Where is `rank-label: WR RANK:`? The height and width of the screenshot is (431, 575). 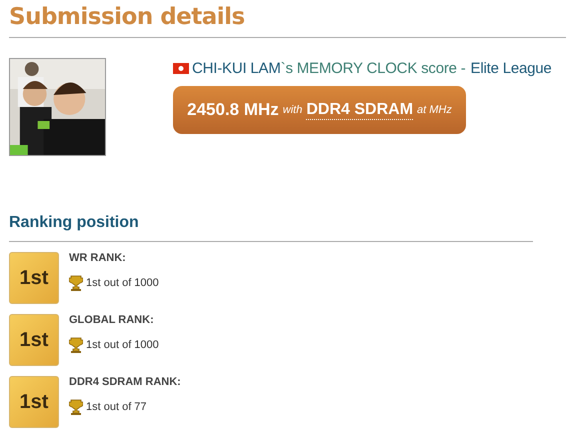 rank-label: WR RANK: is located at coordinates (98, 258).